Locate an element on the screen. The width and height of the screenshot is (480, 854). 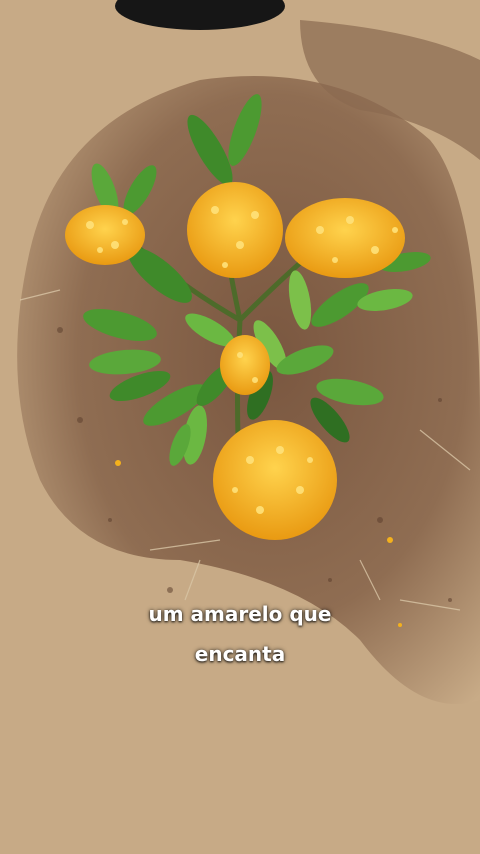
flower-cluster-top-center is located at coordinates (235, 230).